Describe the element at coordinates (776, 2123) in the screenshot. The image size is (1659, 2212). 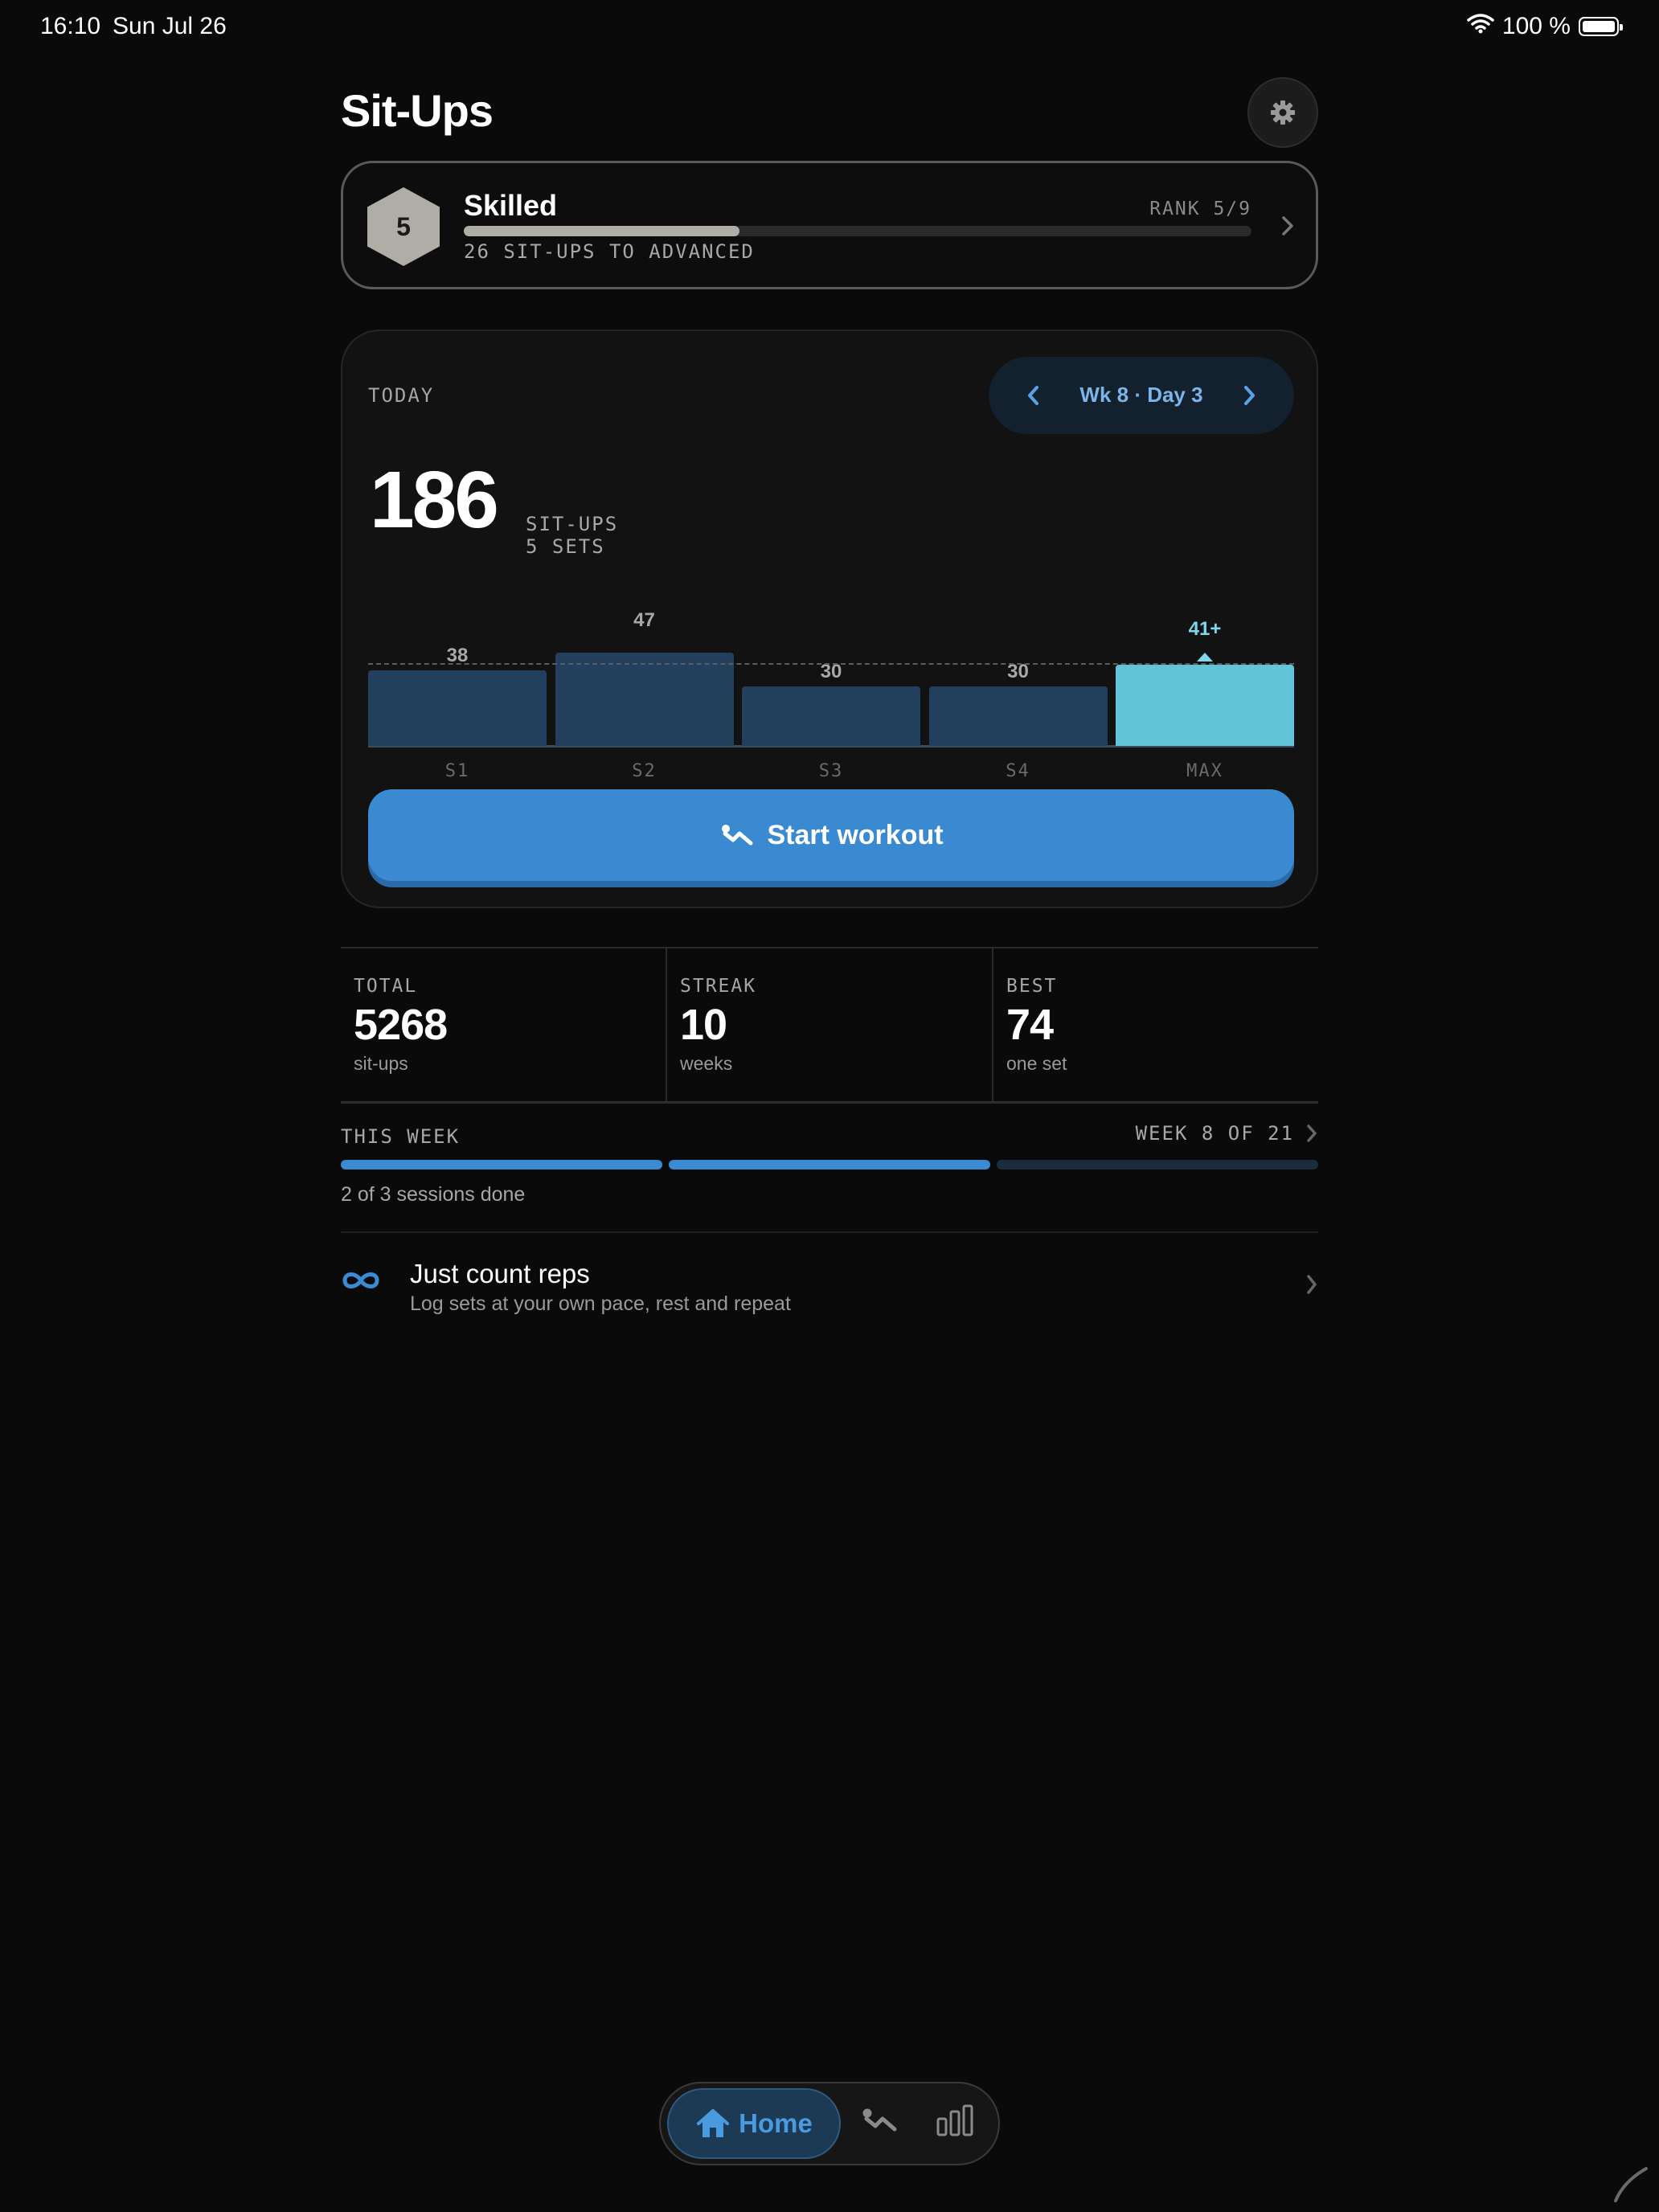
I see `tab-home-label: Home` at that location.